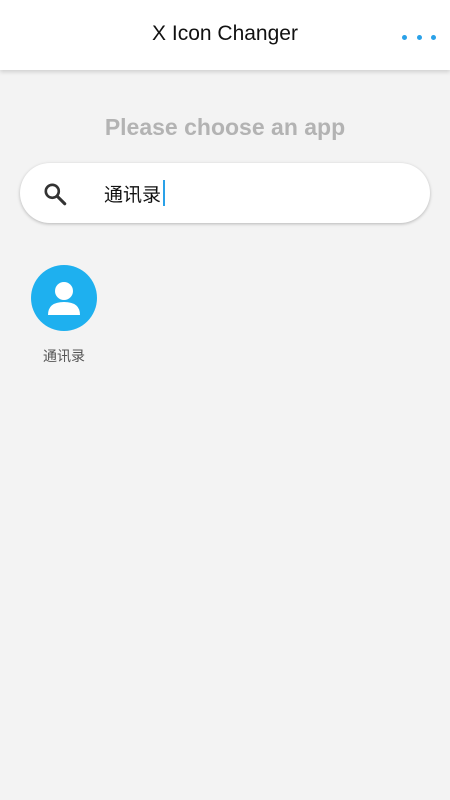 The height and width of the screenshot is (800, 450). What do you see at coordinates (64, 357) in the screenshot?
I see `app-label: 通讯录` at bounding box center [64, 357].